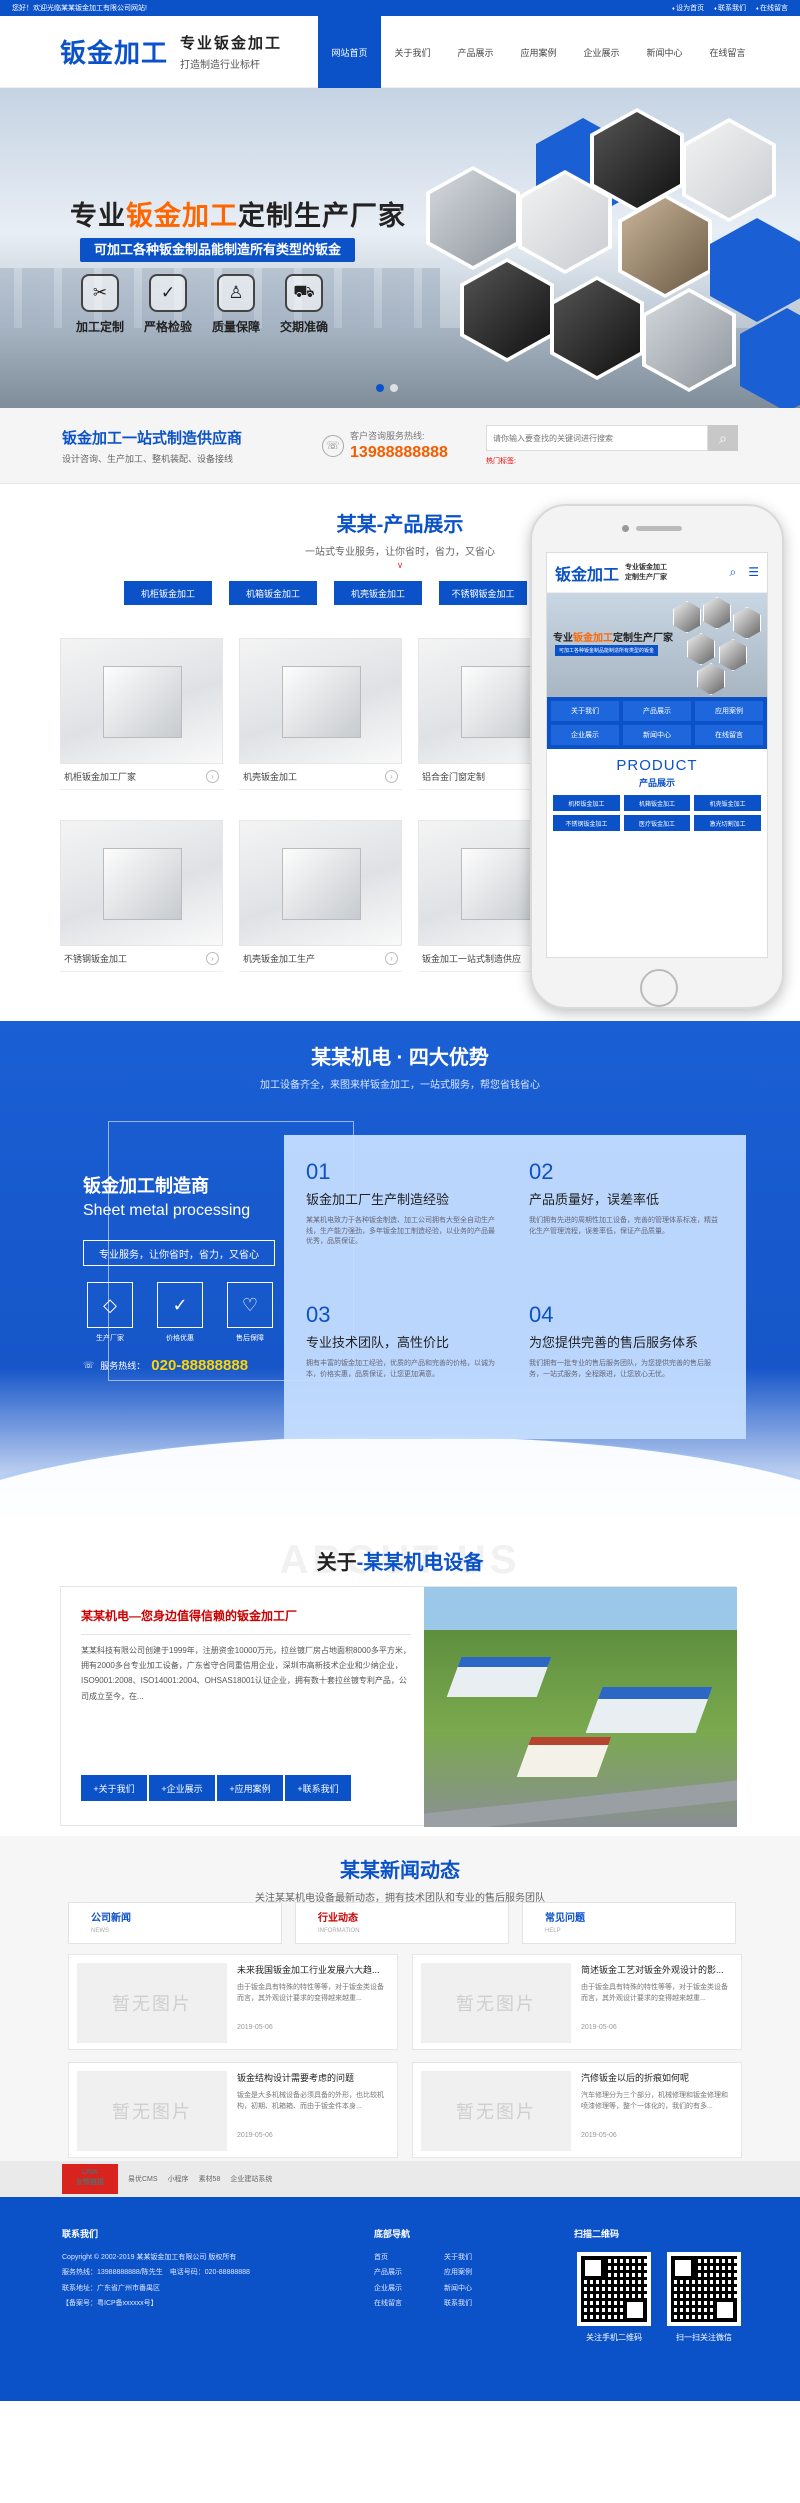 The height and width of the screenshot is (2503, 800). Describe the element at coordinates (753, 572) in the screenshot. I see `menu-icon: ☰` at that location.